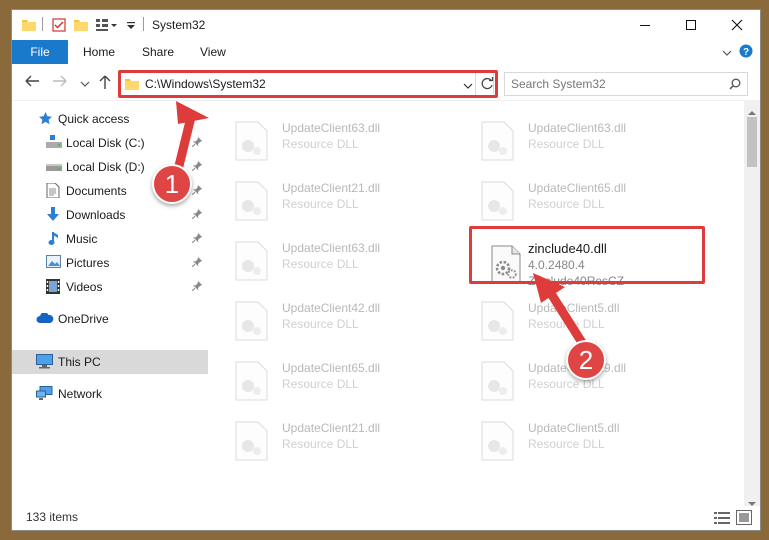 The width and height of the screenshot is (769, 540). Describe the element at coordinates (213, 52) in the screenshot. I see `tab-view: View` at that location.